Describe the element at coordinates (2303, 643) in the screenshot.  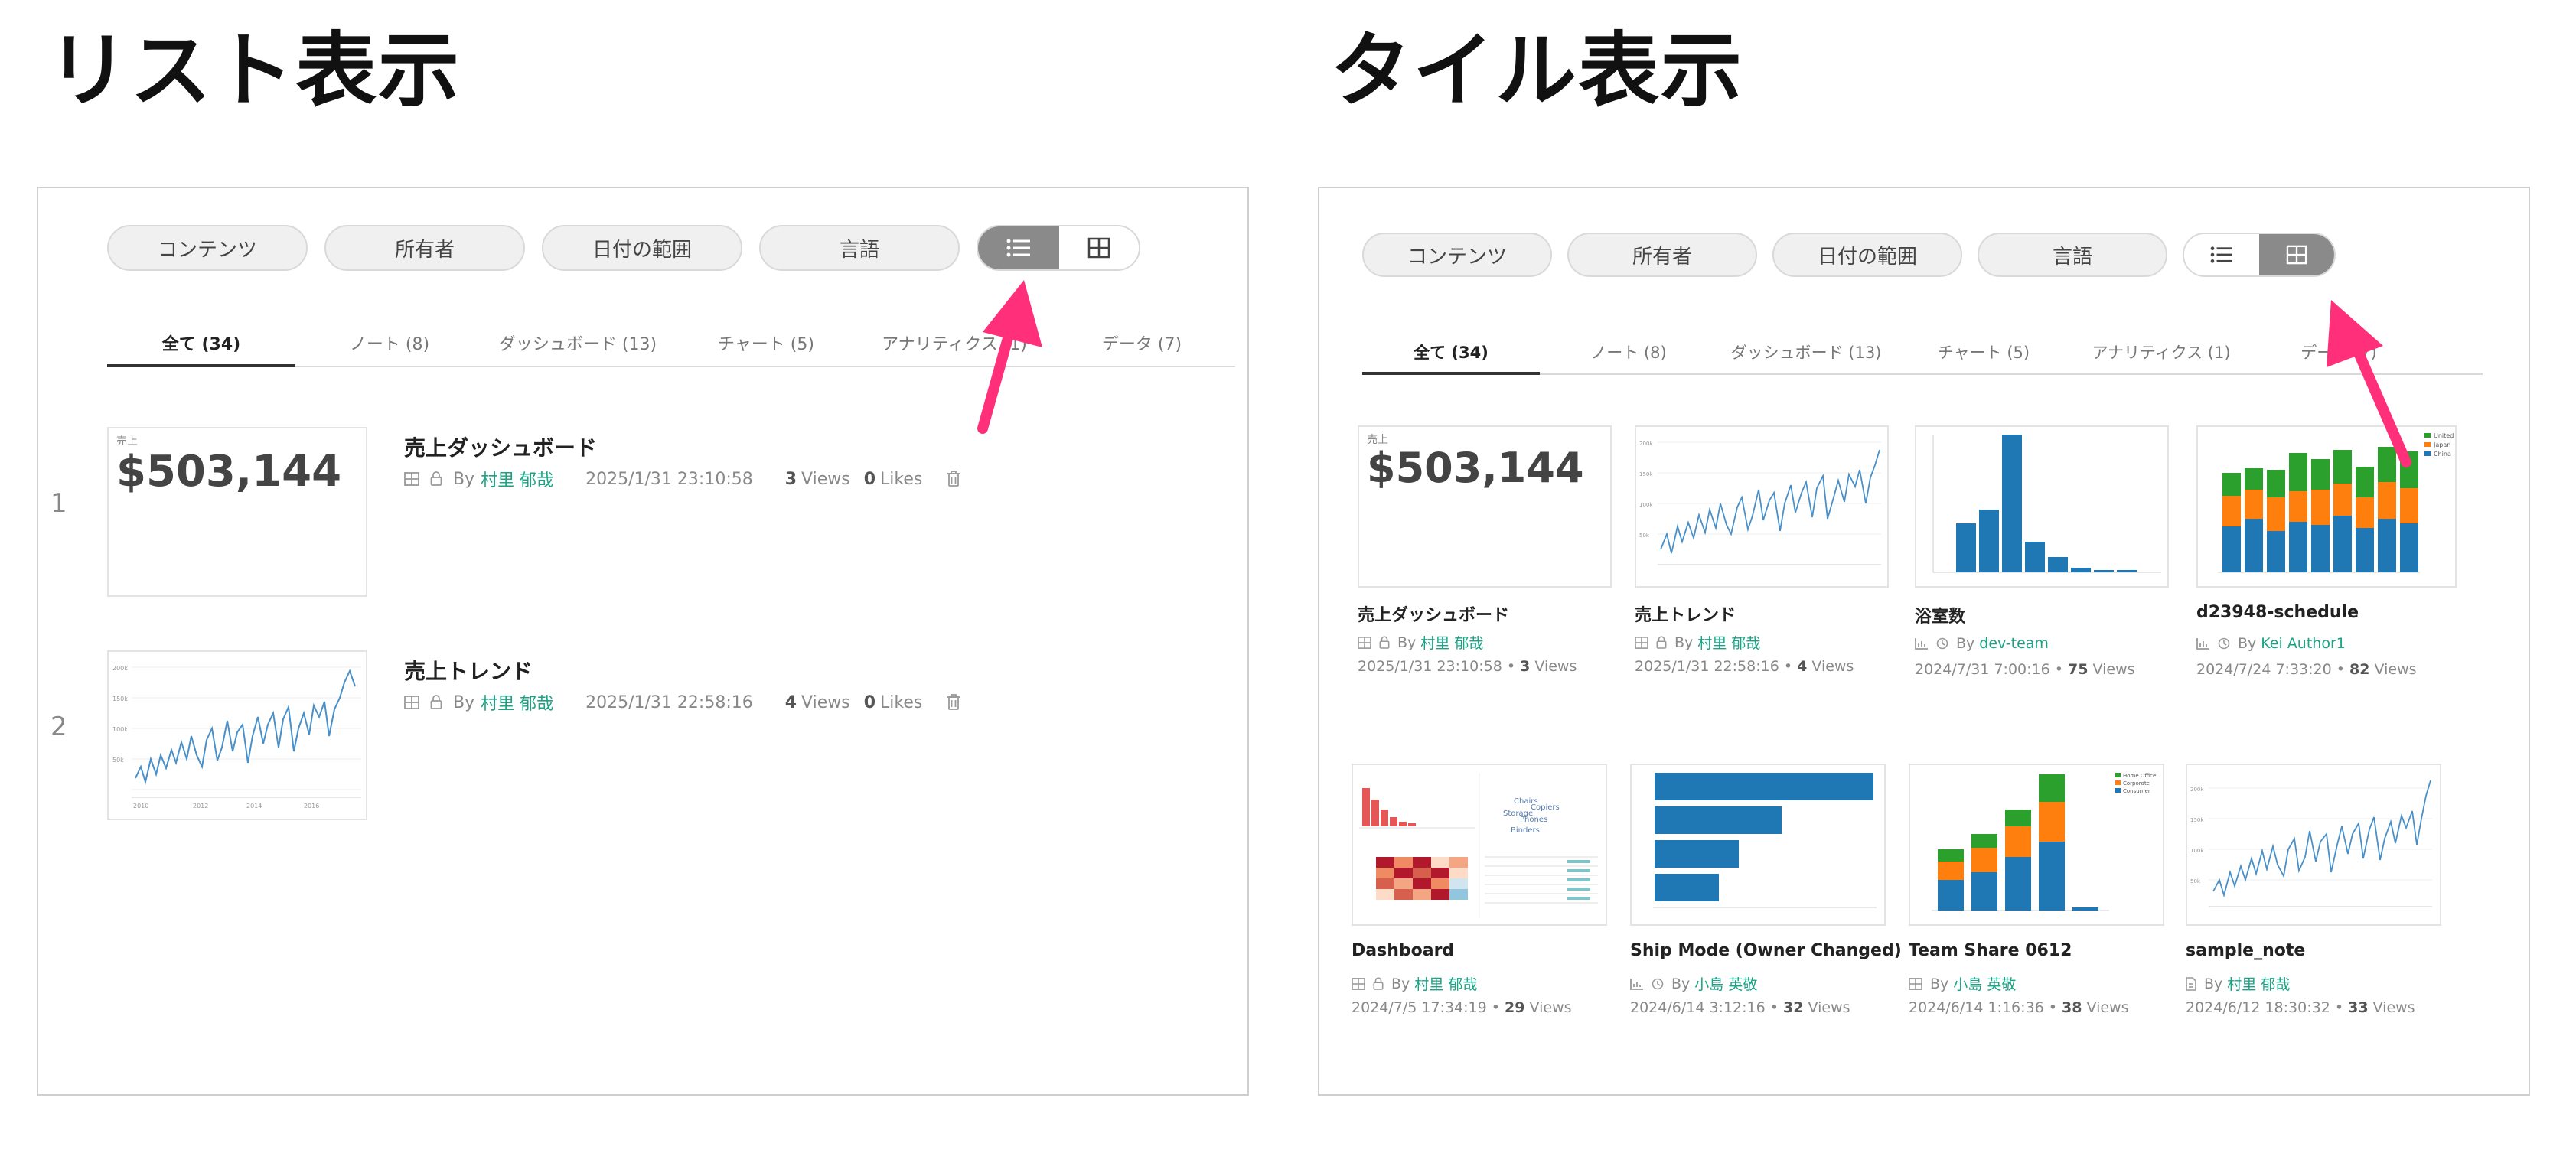
I see `author-link: Kei Author1` at that location.